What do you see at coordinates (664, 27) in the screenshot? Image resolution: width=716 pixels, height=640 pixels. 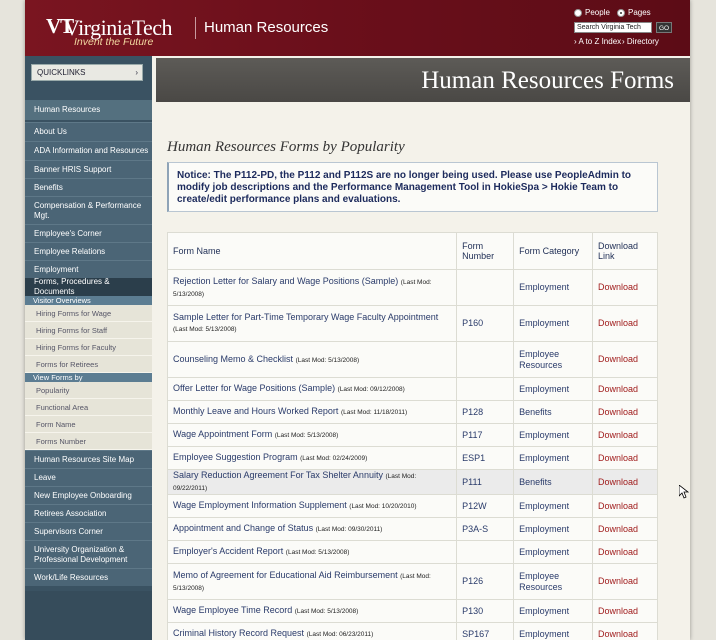 I see `search-go-button: GO` at bounding box center [664, 27].